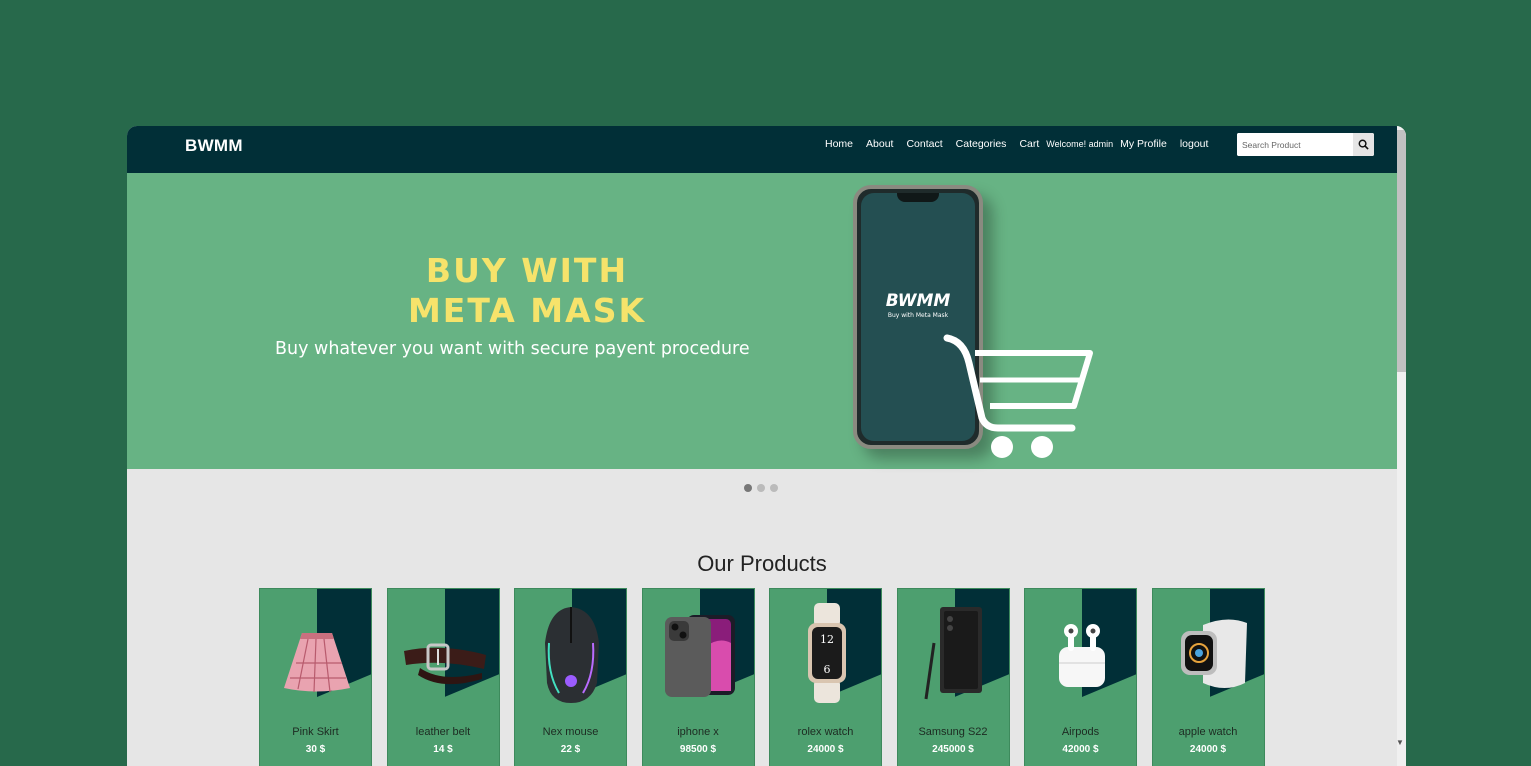 Image resolution: width=1531 pixels, height=766 pixels. I want to click on apple-watch-image, so click(1213, 653).